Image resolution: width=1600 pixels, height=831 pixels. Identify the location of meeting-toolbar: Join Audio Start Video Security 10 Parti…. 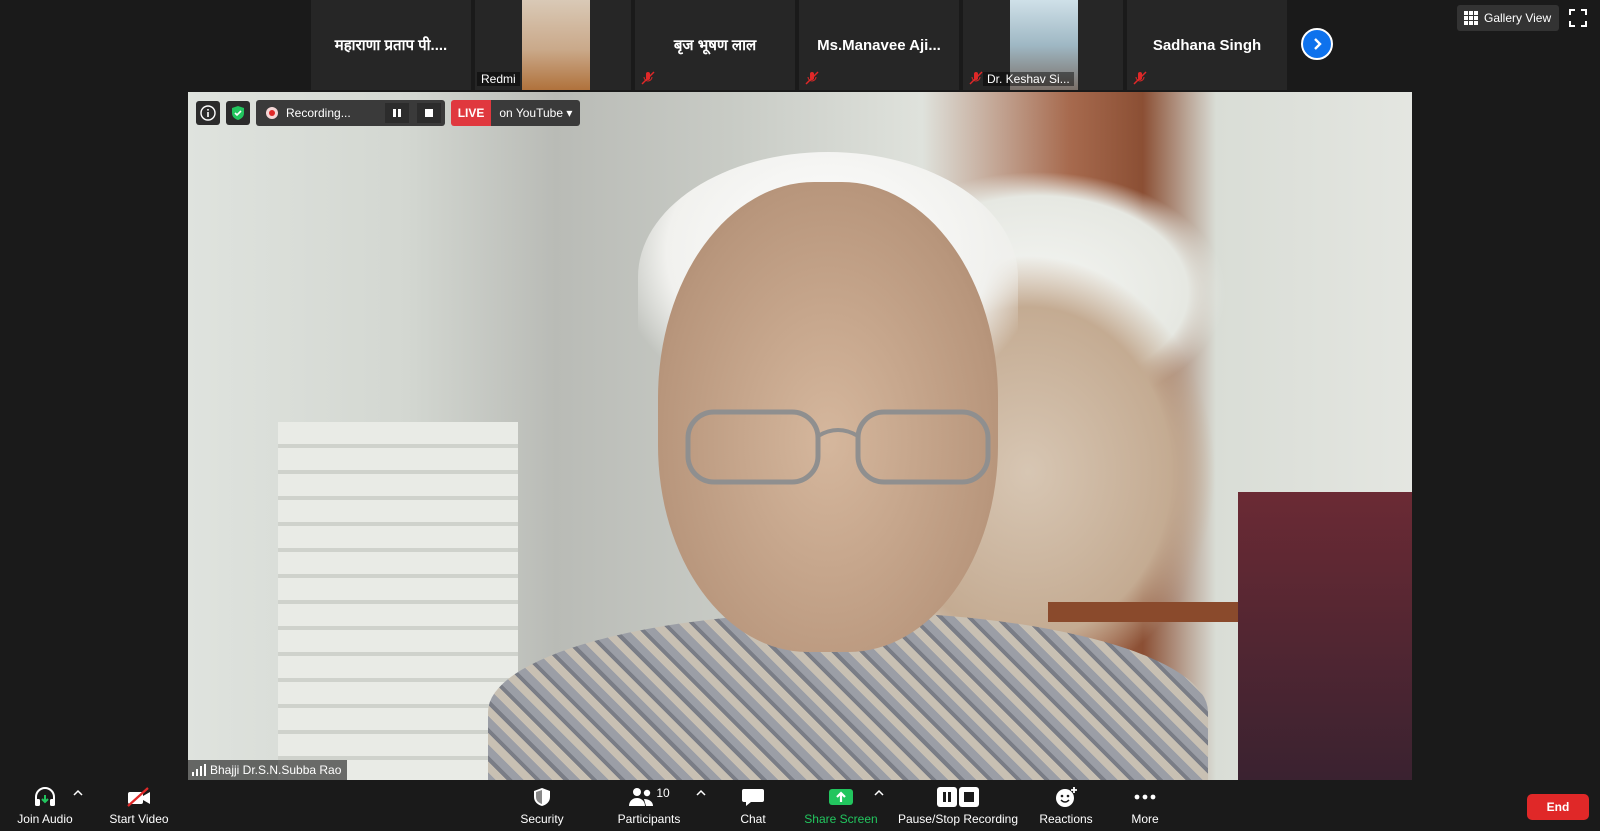
(800, 805).